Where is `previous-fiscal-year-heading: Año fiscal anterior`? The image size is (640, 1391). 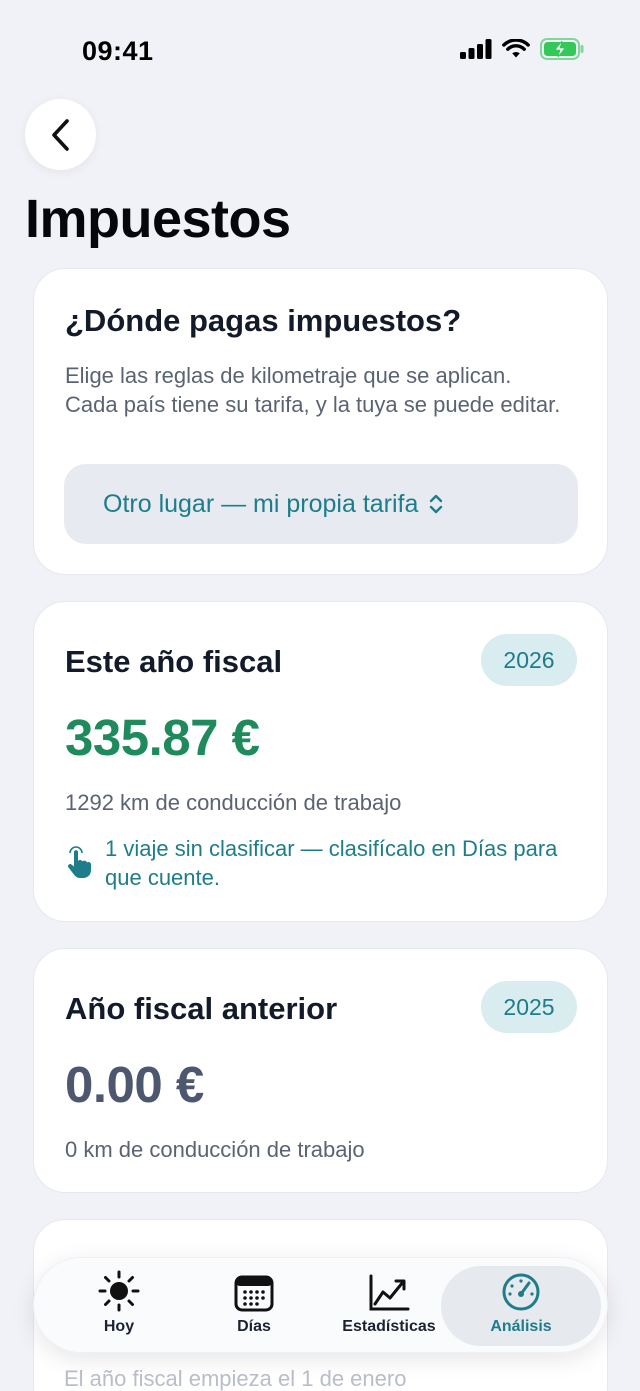
previous-fiscal-year-heading: Año fiscal anterior is located at coordinates (201, 1008).